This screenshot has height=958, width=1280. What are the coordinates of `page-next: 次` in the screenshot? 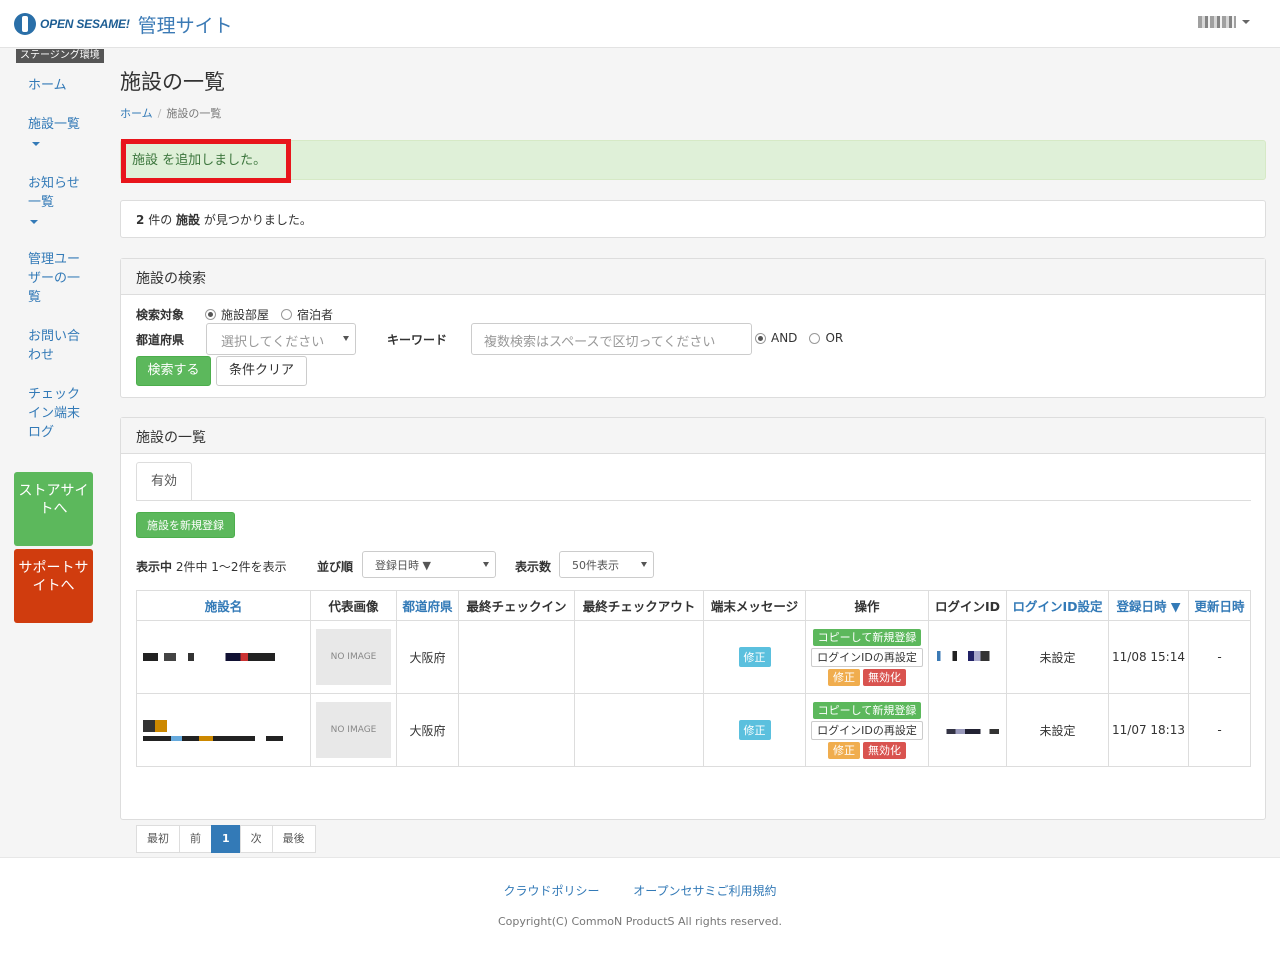 It's located at (256, 839).